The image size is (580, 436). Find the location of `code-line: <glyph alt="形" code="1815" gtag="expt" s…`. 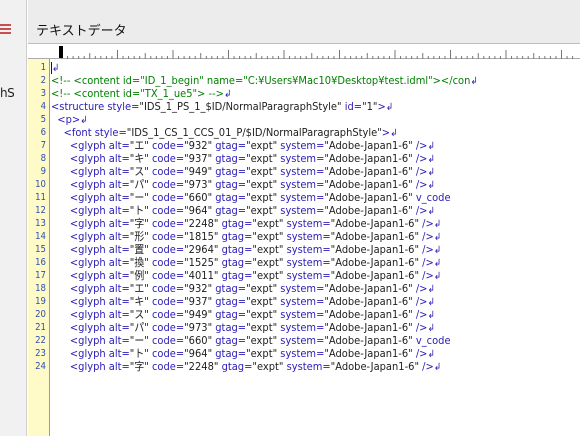

code-line: <glyph alt="形" code="1815" gtag="expt" s… is located at coordinates (246, 236).